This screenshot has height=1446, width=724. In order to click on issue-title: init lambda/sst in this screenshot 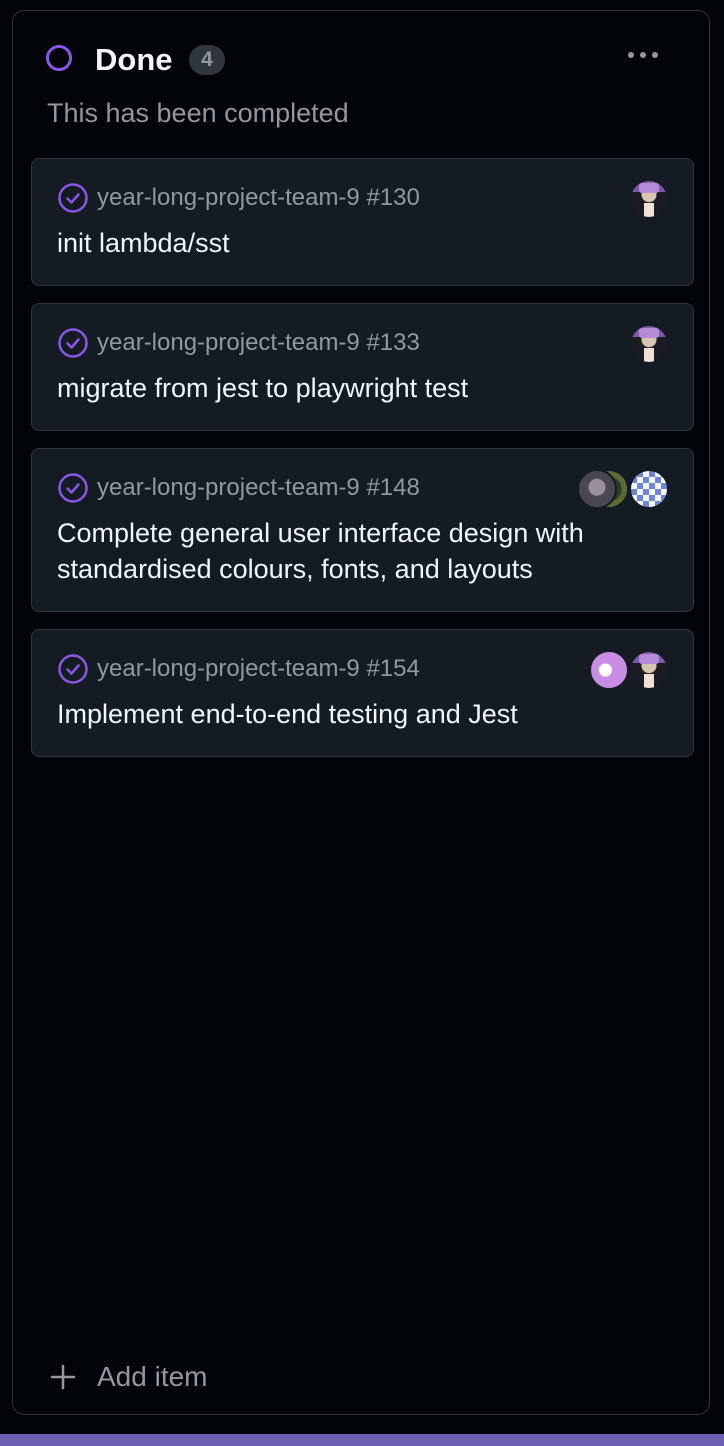, I will do `click(363, 243)`.